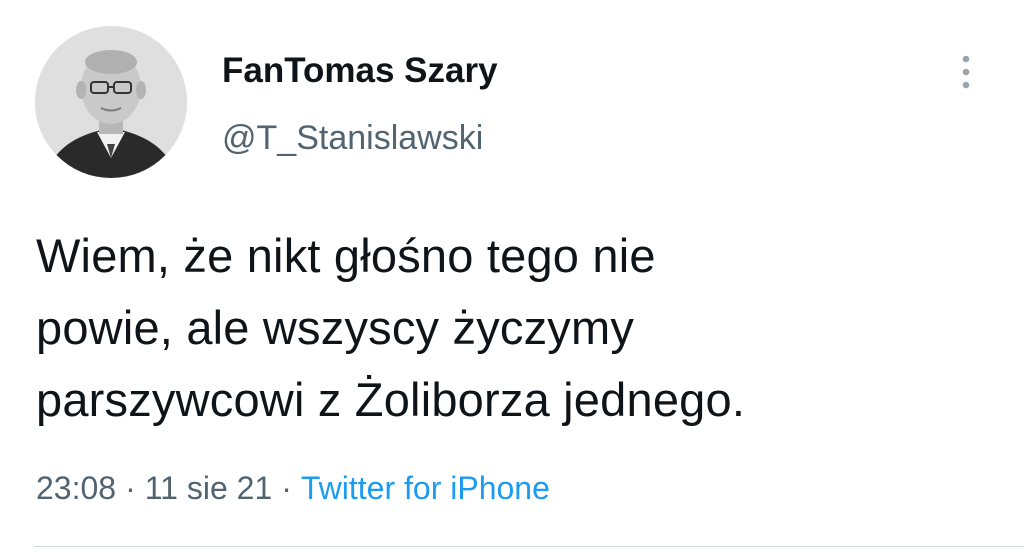 This screenshot has height=553, width=1024. I want to click on tweet-source-link: Twitter for iPhone, so click(425, 488).